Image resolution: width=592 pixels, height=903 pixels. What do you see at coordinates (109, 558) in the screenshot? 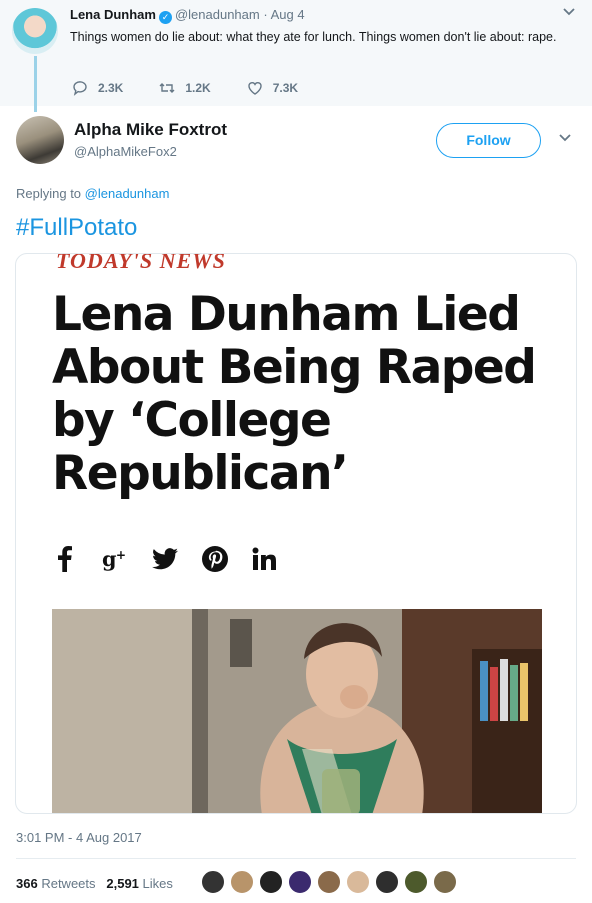
I see `svg-text: g` at bounding box center [109, 558].